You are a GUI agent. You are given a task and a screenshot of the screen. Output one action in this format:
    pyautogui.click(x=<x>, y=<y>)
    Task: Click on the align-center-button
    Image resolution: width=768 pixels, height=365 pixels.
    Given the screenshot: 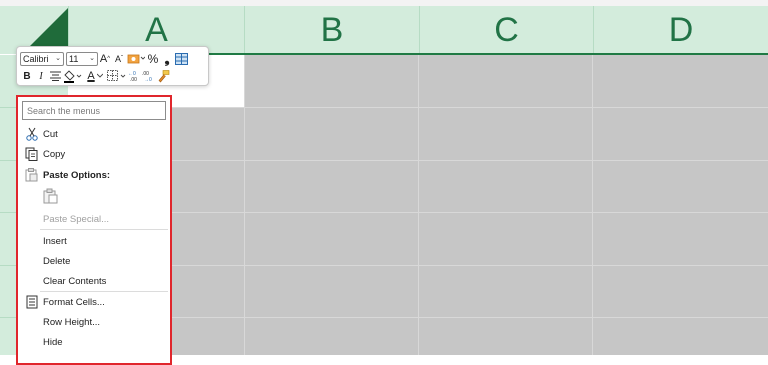 What is the action you would take?
    pyautogui.click(x=55, y=76)
    